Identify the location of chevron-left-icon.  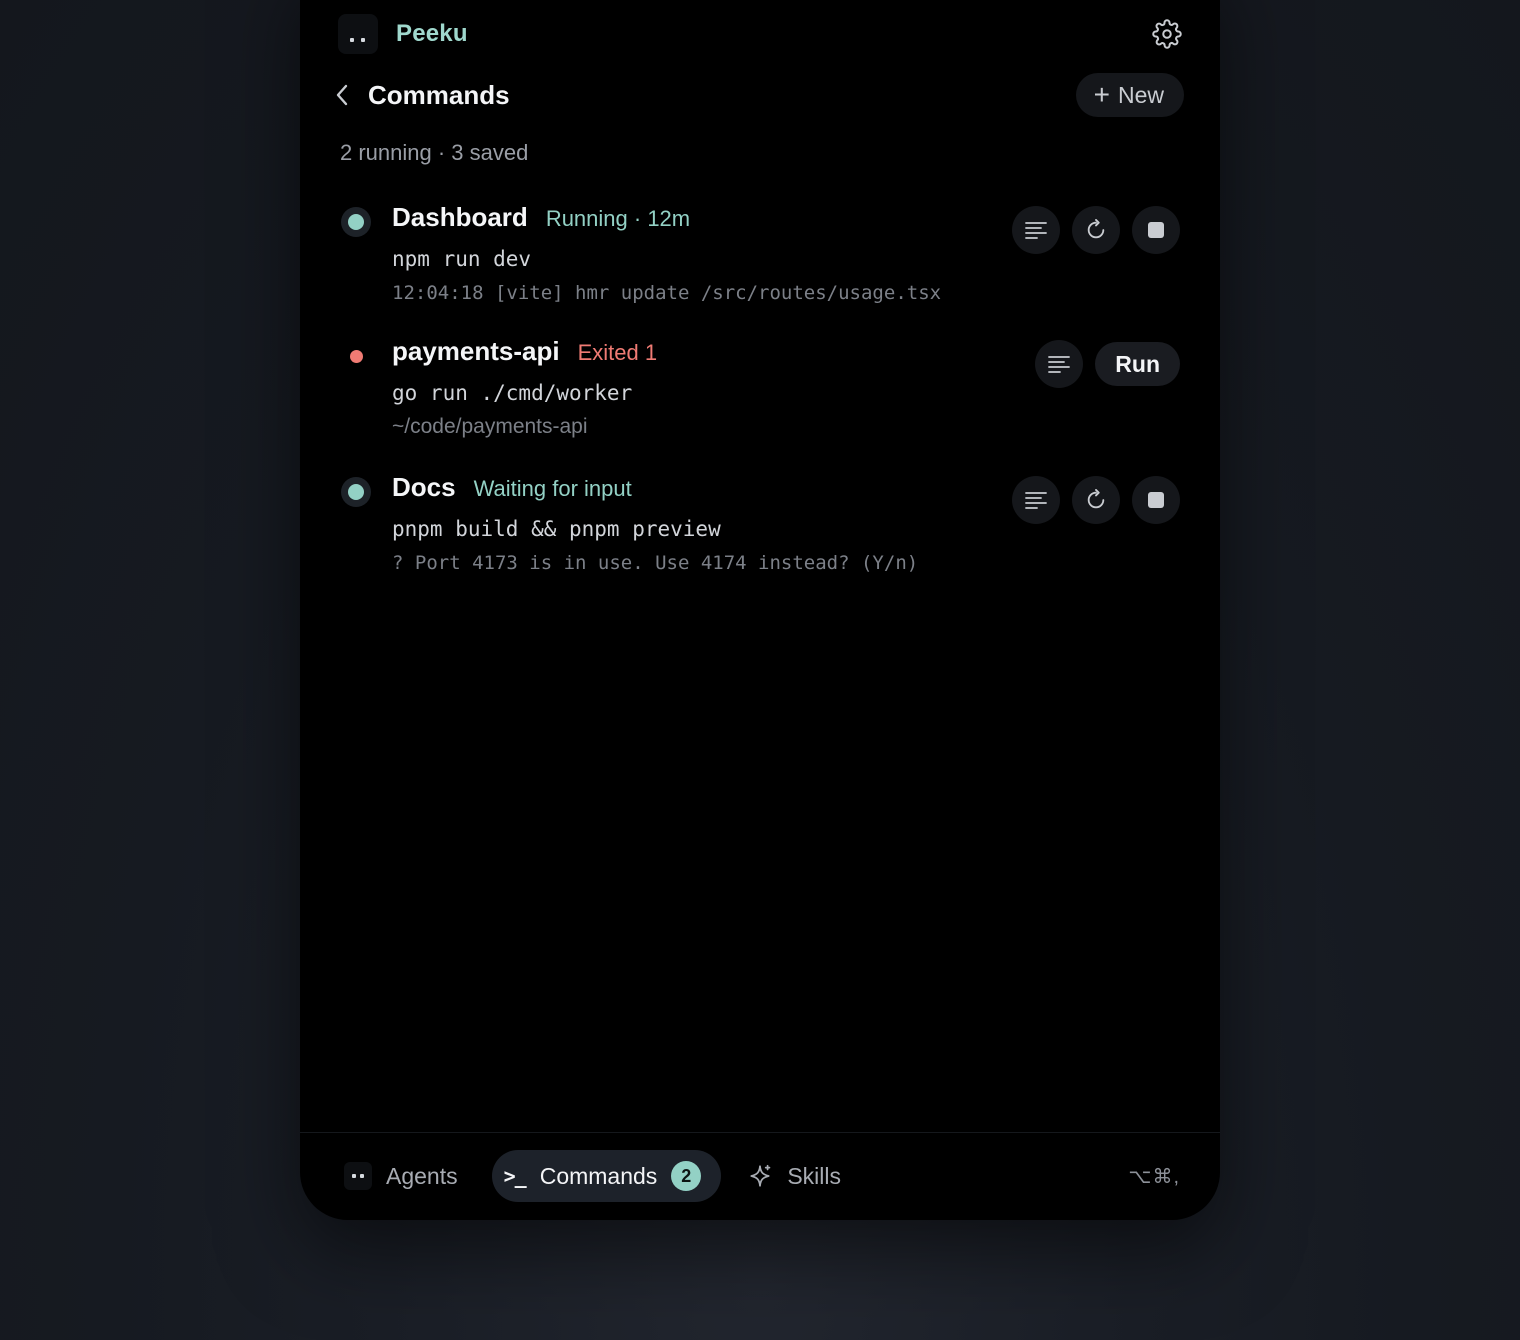
(342, 95).